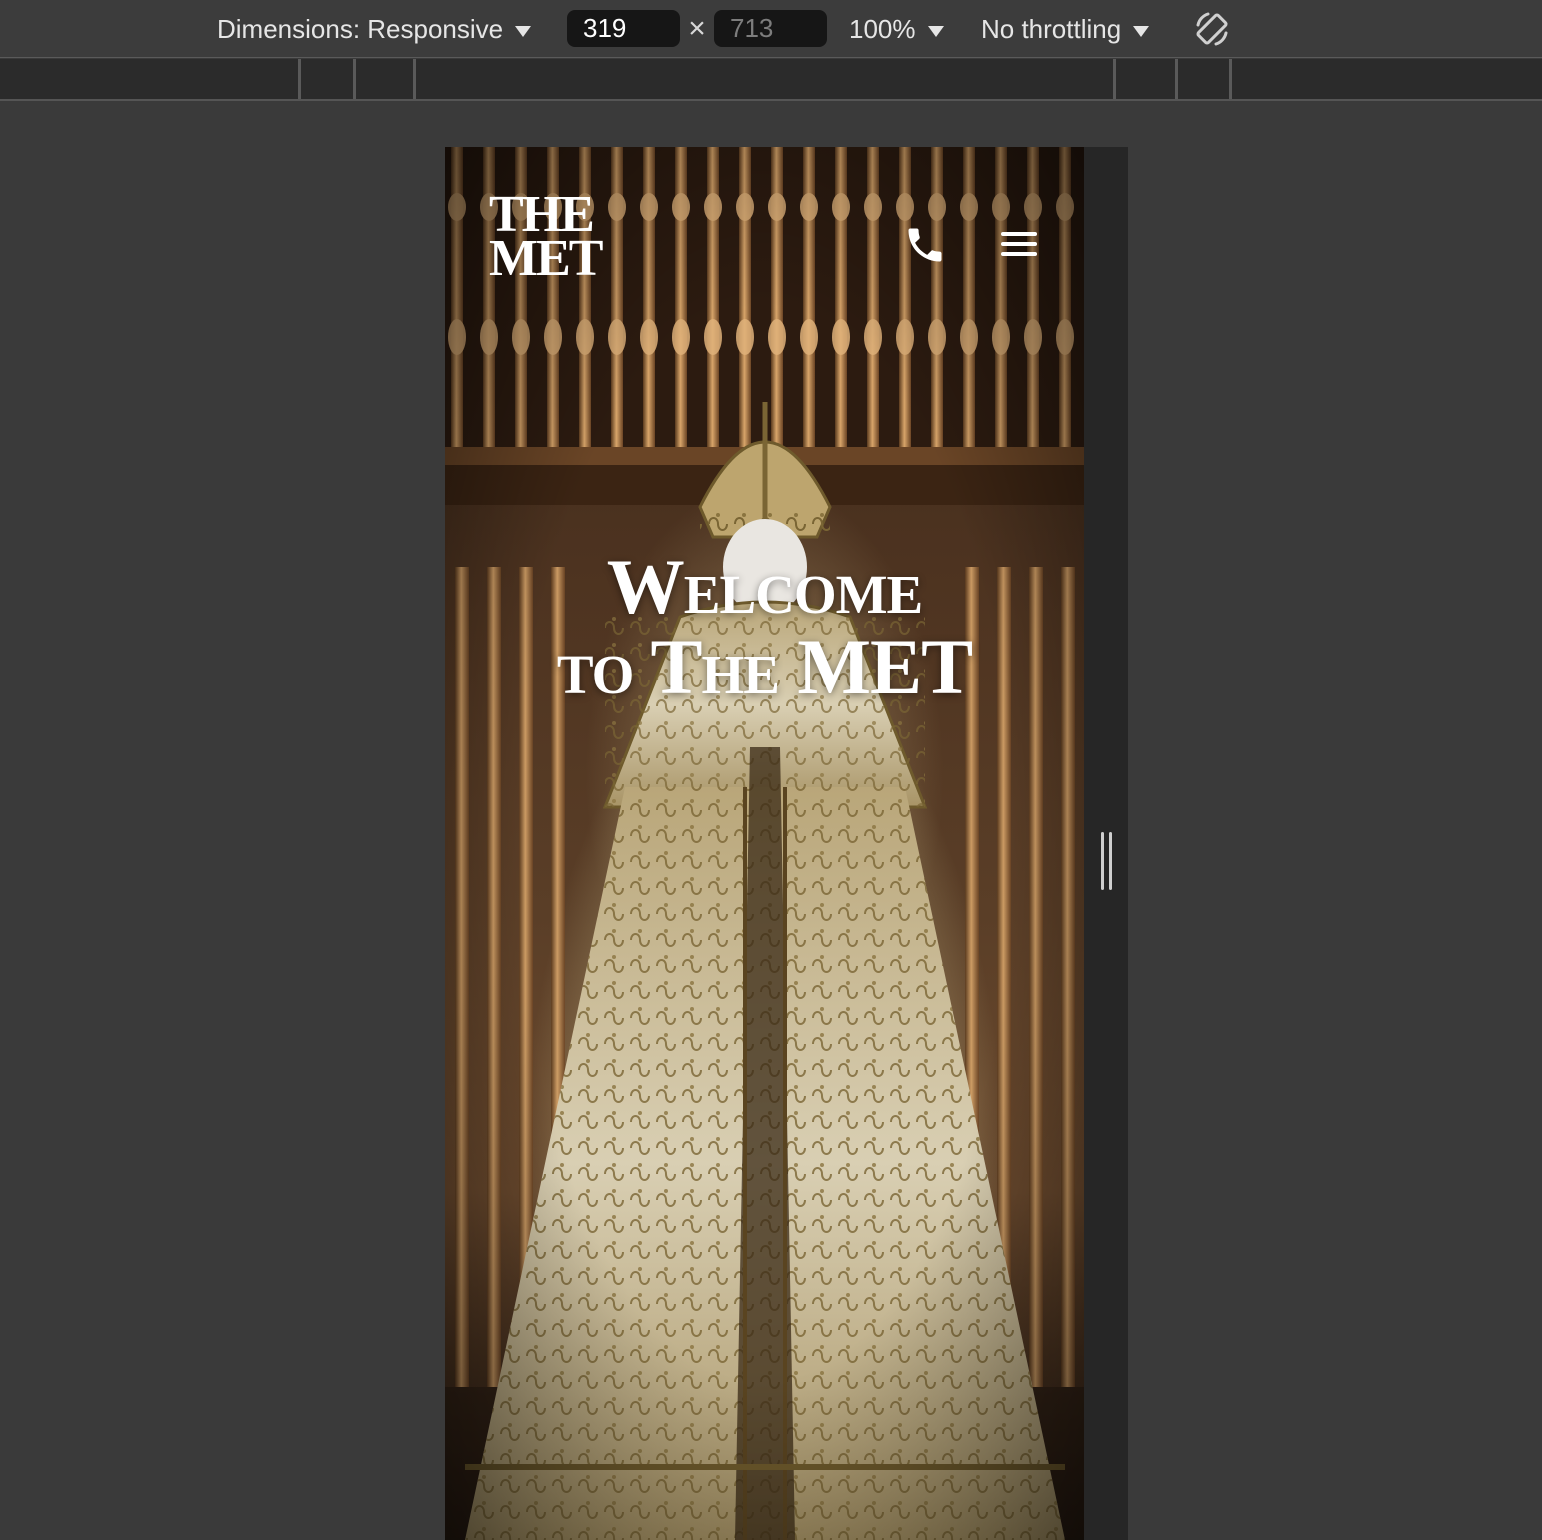  I want to click on hero-heading-line-1: Welcome, so click(764, 586).